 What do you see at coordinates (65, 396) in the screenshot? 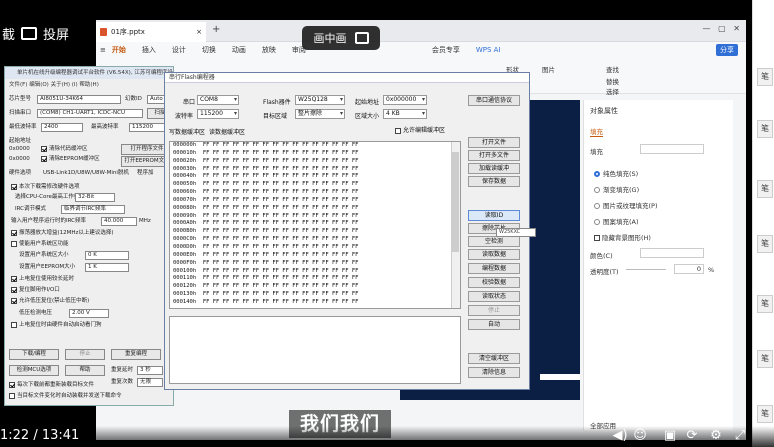
I see `auto-send-checkbox: 当目标文件变化时自动装载并发送下载命令` at bounding box center [65, 396].